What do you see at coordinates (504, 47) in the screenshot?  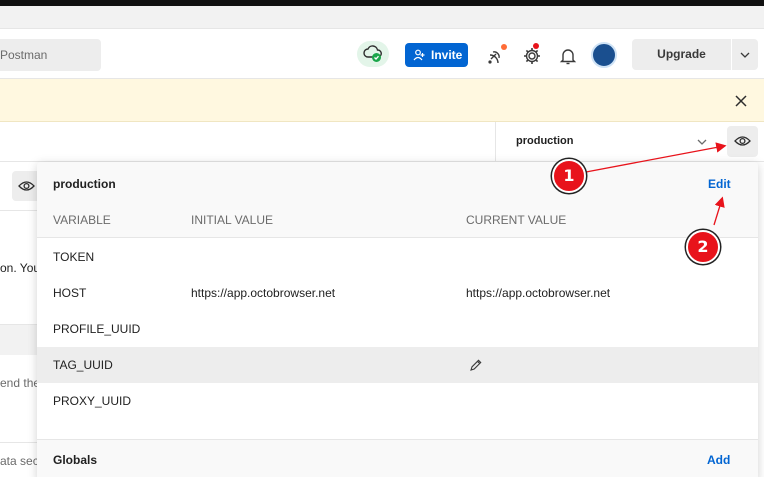 I see `notification-dot` at bounding box center [504, 47].